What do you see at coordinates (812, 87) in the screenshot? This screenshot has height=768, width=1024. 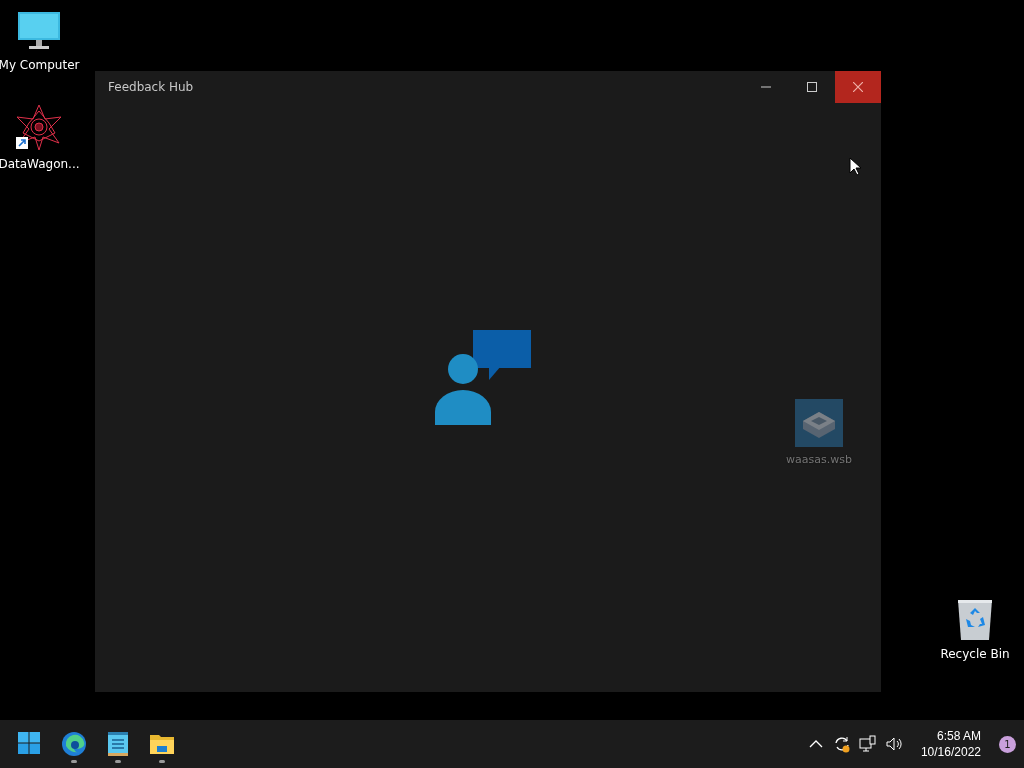 I see `maximize-icon` at bounding box center [812, 87].